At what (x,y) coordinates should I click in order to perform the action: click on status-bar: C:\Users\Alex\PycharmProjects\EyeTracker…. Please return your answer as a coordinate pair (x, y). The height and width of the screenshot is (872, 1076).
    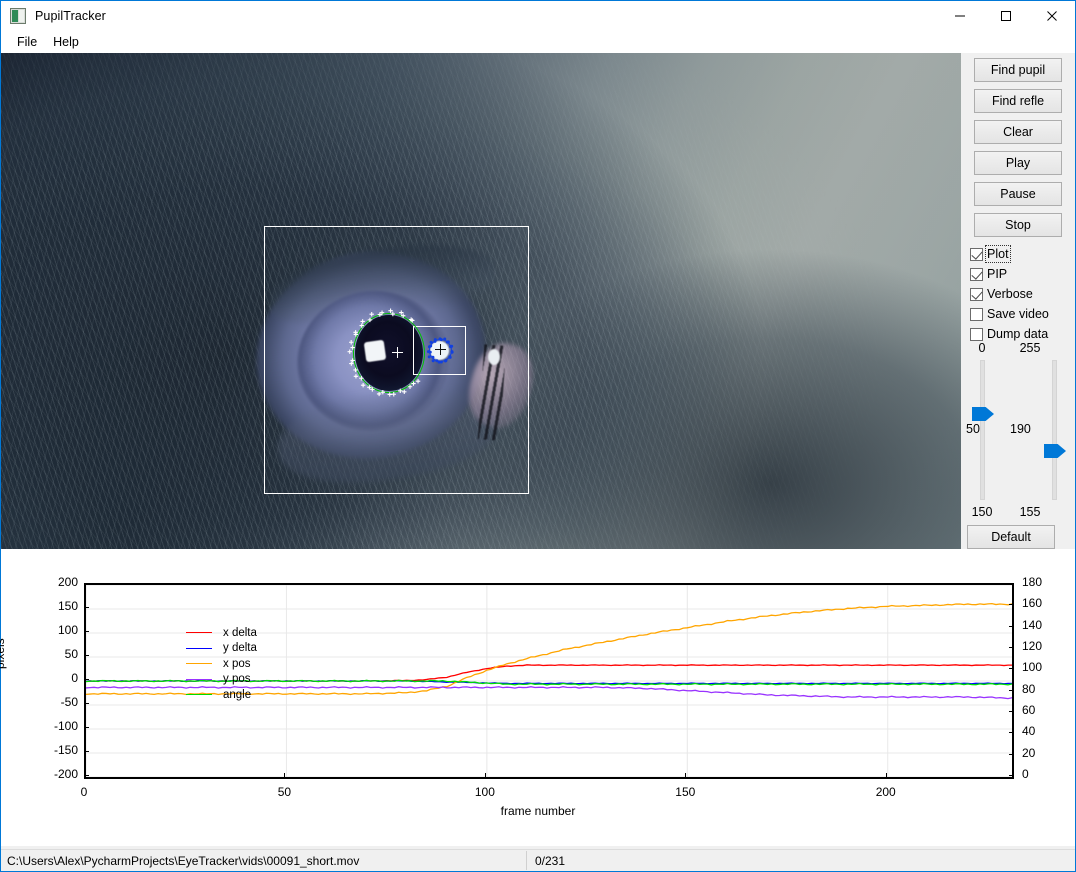
    Looking at the image, I should click on (538, 860).